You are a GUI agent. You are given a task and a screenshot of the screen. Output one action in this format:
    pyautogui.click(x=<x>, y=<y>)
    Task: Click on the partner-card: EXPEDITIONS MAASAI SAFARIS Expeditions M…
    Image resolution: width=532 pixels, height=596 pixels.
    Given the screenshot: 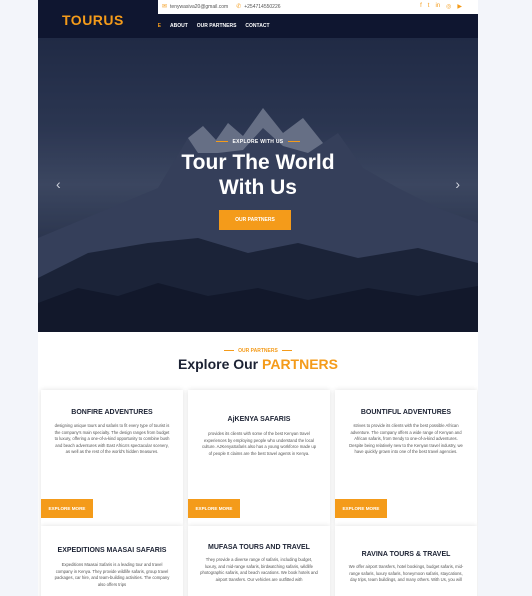 What is the action you would take?
    pyautogui.click(x=112, y=561)
    